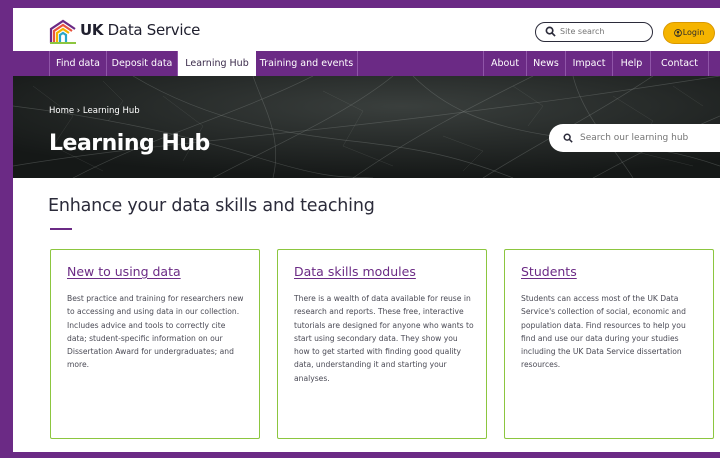 This screenshot has height=458, width=720. I want to click on nav-deposit-data: Deposit data, so click(142, 63).